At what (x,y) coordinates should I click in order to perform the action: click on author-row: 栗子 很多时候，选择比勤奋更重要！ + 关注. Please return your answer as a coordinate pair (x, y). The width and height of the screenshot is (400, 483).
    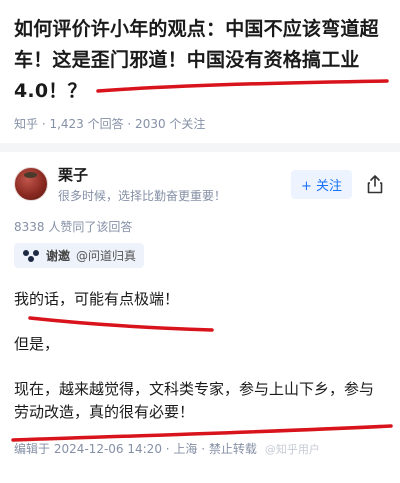
    Looking at the image, I should click on (199, 184).